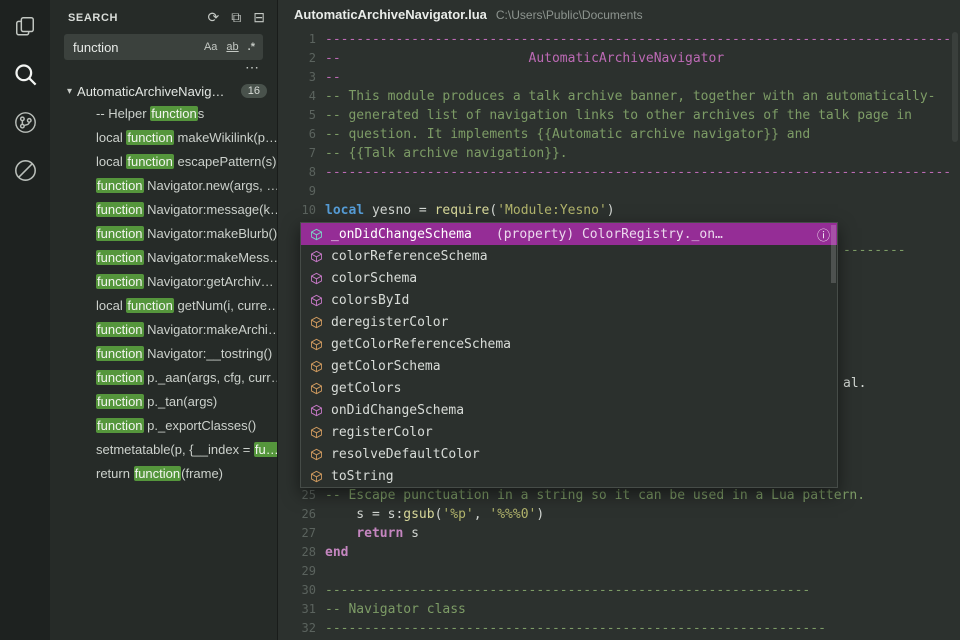 The width and height of the screenshot is (960, 640). Describe the element at coordinates (569, 278) in the screenshot. I see `suggest-item: colorSchema` at that location.